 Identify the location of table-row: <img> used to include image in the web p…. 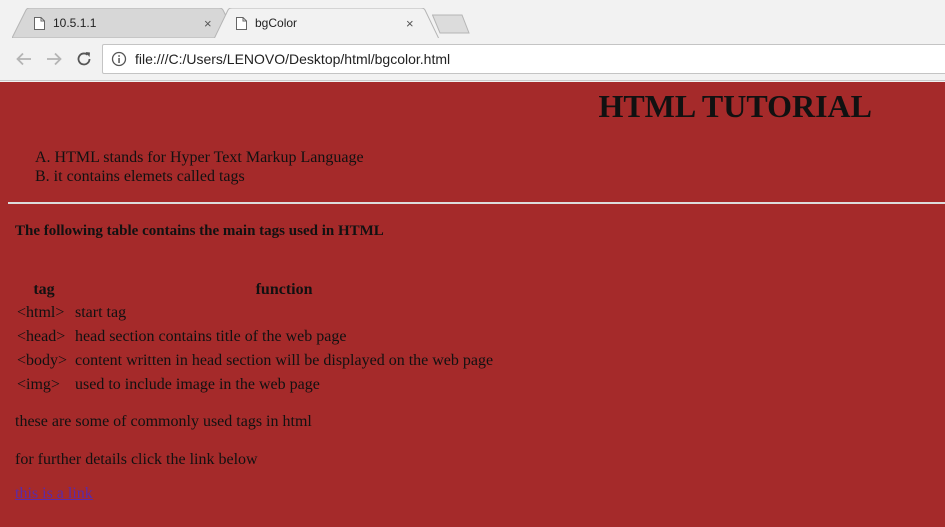
(255, 385).